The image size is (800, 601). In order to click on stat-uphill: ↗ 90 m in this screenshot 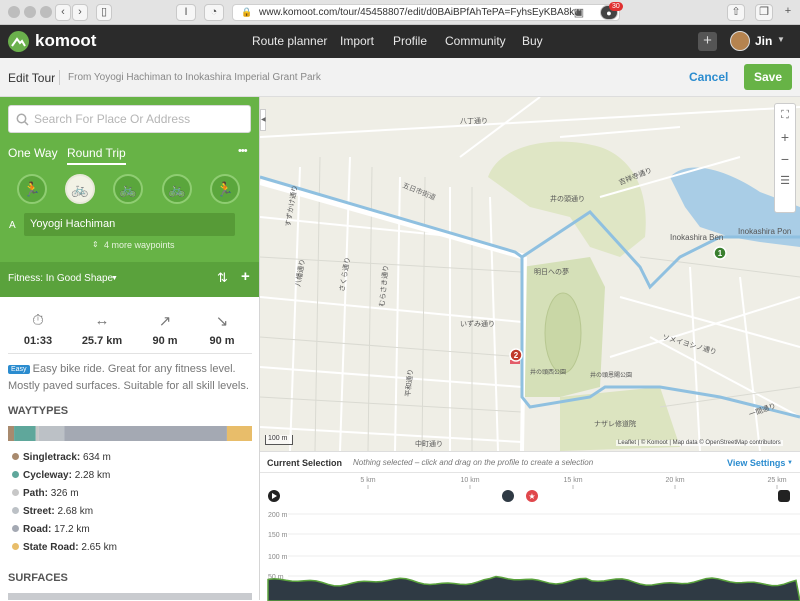, I will do `click(165, 329)`.